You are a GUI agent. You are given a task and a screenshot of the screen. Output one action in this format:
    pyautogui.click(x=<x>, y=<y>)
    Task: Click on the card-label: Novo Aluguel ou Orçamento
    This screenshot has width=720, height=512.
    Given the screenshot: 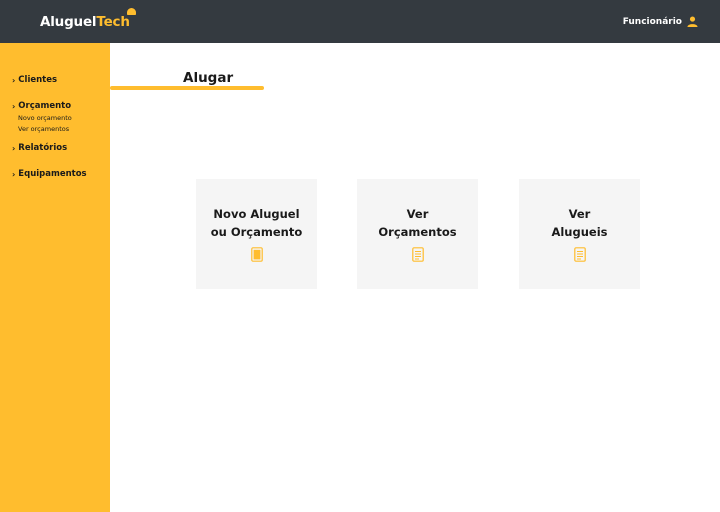 What is the action you would take?
    pyautogui.click(x=256, y=223)
    